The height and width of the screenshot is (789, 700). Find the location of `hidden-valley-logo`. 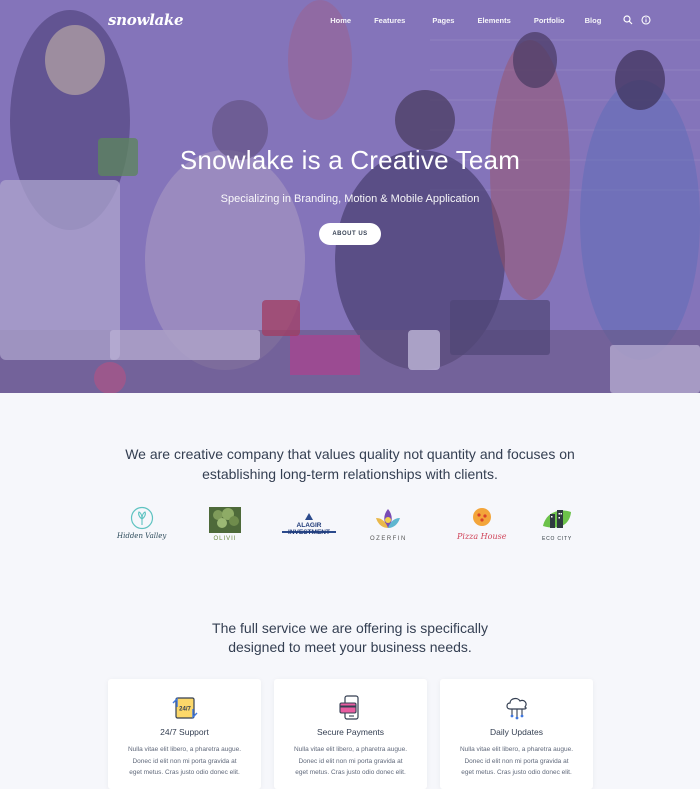

hidden-valley-logo is located at coordinates (141, 518).